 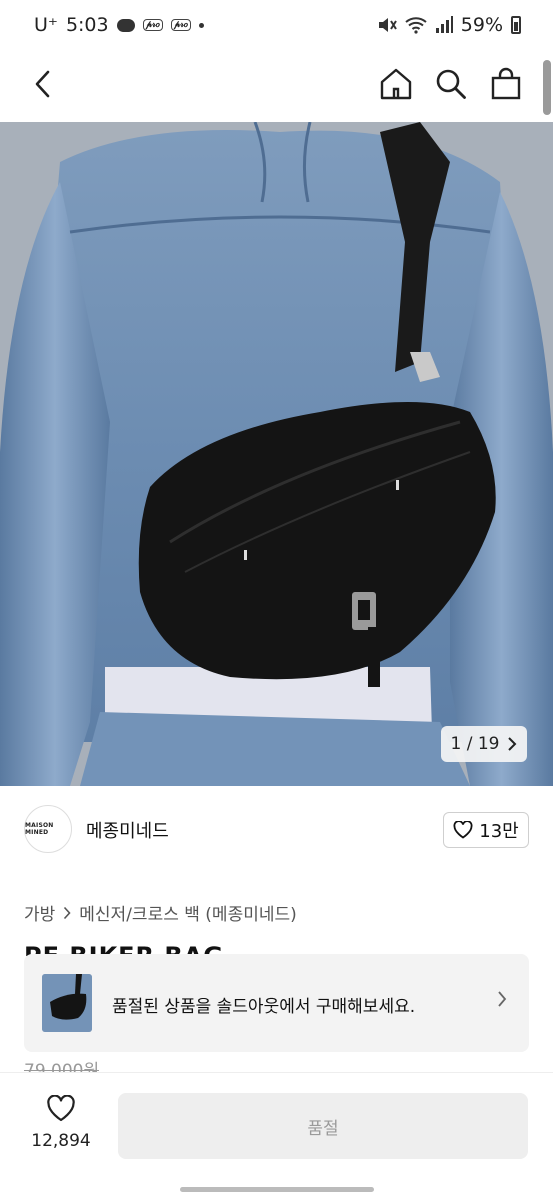 I want to click on home-icon, so click(x=396, y=84).